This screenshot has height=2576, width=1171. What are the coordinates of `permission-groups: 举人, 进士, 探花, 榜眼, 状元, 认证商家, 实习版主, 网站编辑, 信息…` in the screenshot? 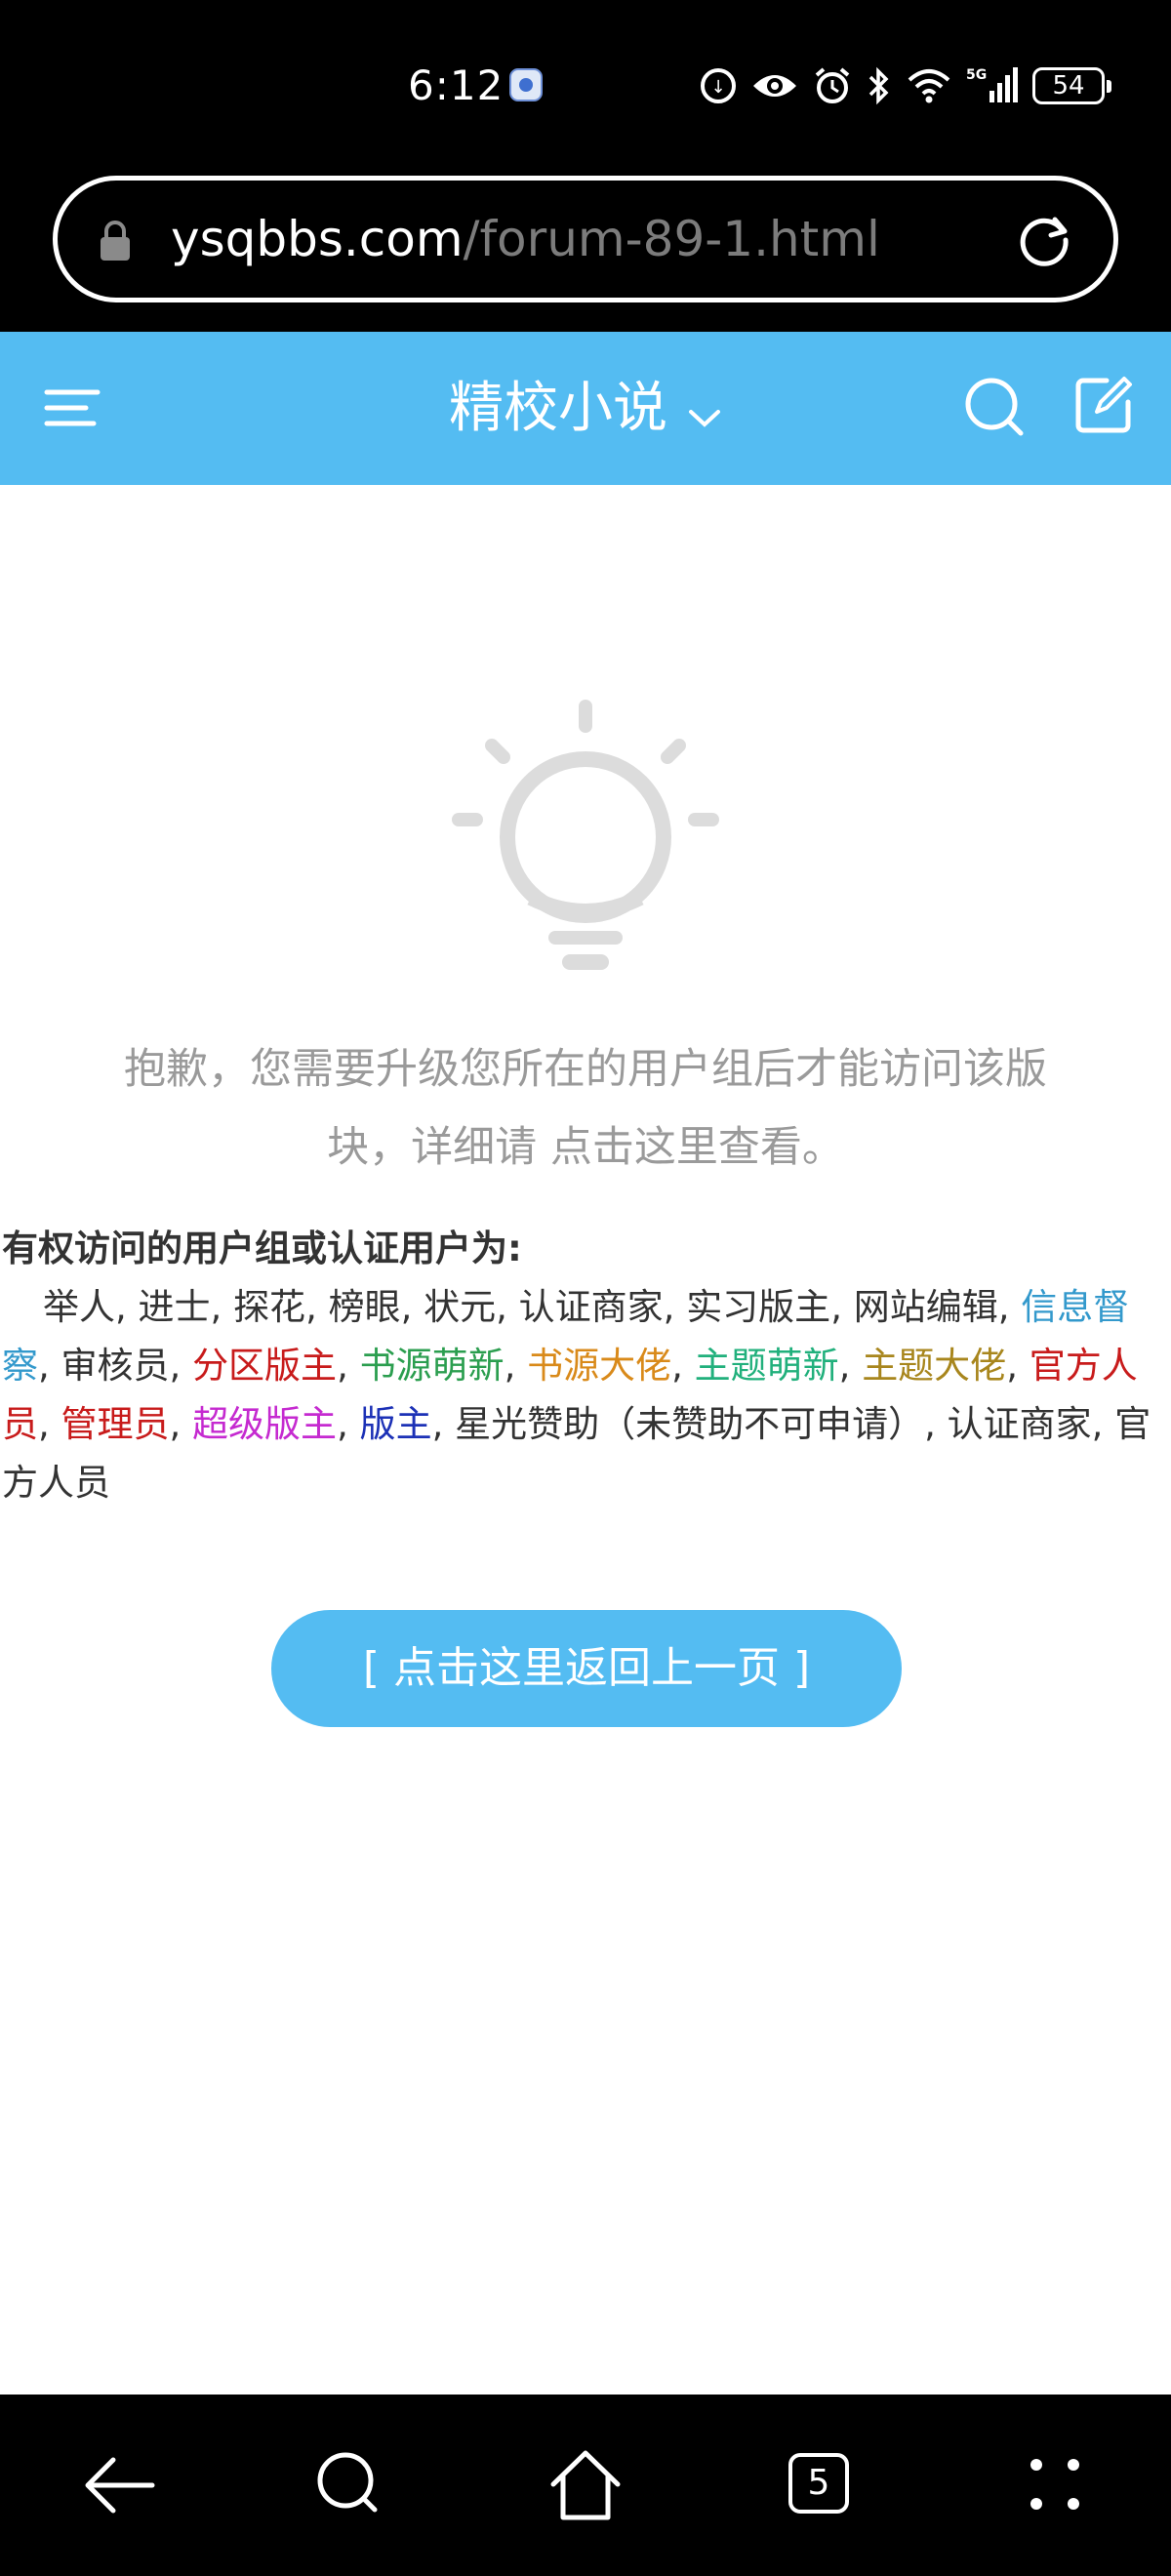 It's located at (576, 1395).